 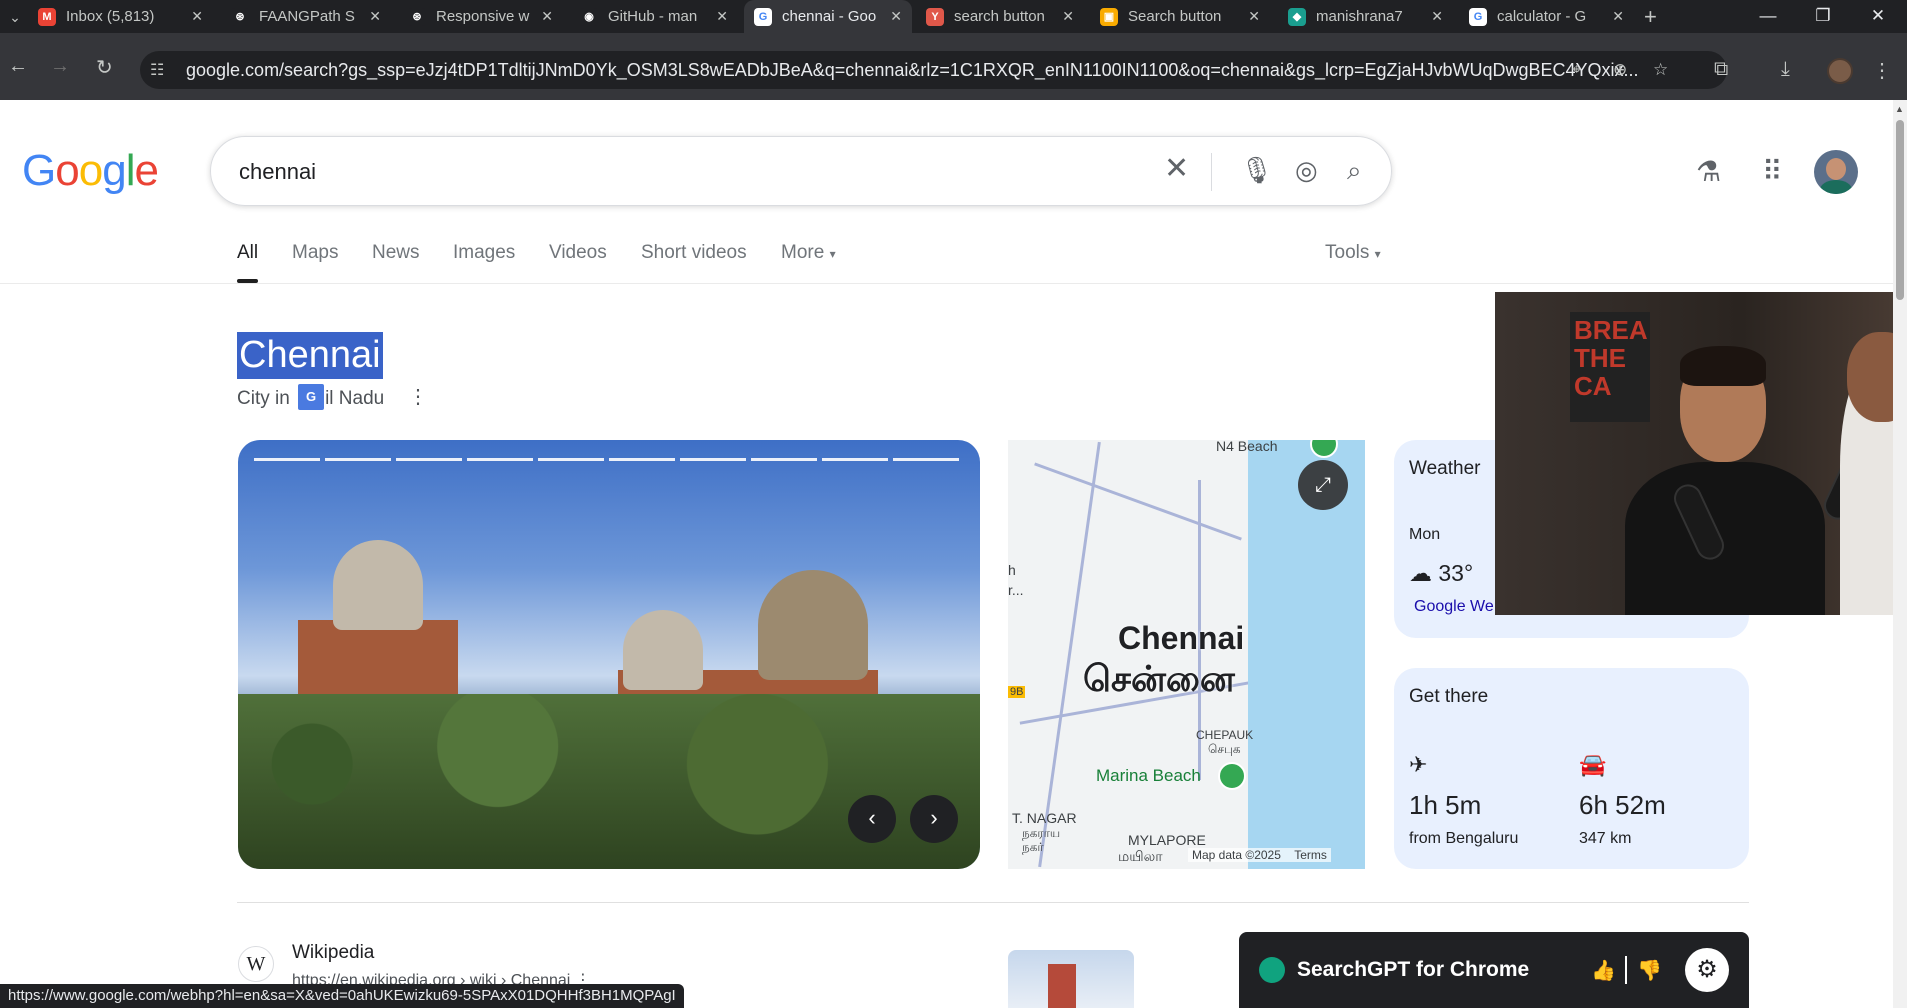 I want to click on tab-title: Search button, so click(x=1175, y=16).